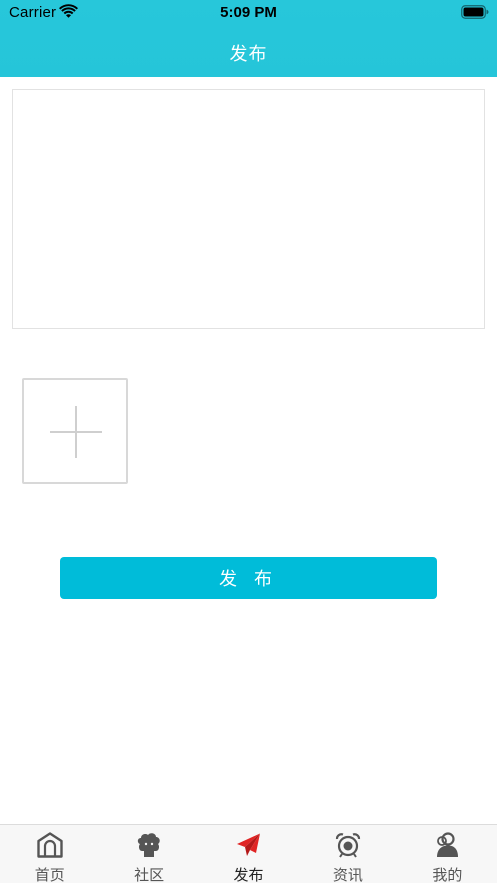  I want to click on status-bar: Carrier 5:09 PM, so click(248, 13).